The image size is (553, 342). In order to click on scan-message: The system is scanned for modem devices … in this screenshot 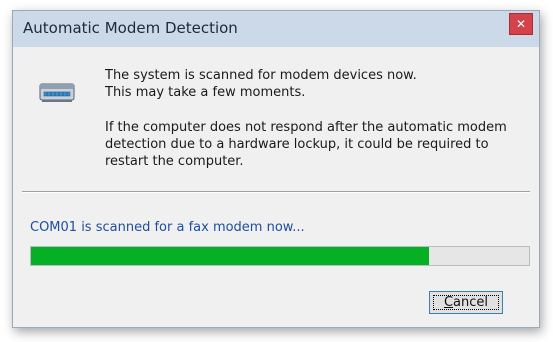, I will do `click(320, 84)`.